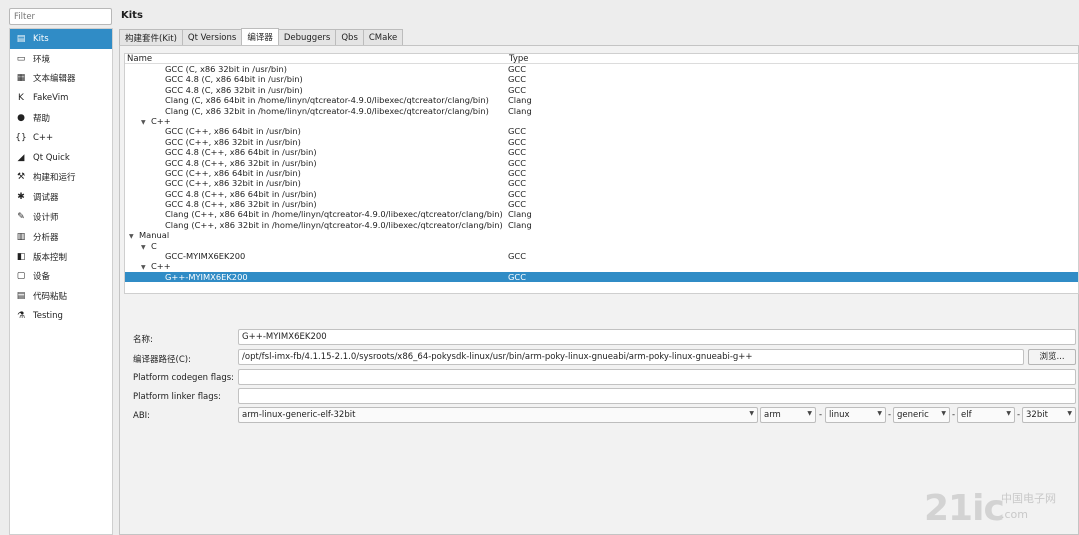 Image resolution: width=1079 pixels, height=535 pixels. Describe the element at coordinates (657, 396) in the screenshot. I see `linker-flags-field` at that location.